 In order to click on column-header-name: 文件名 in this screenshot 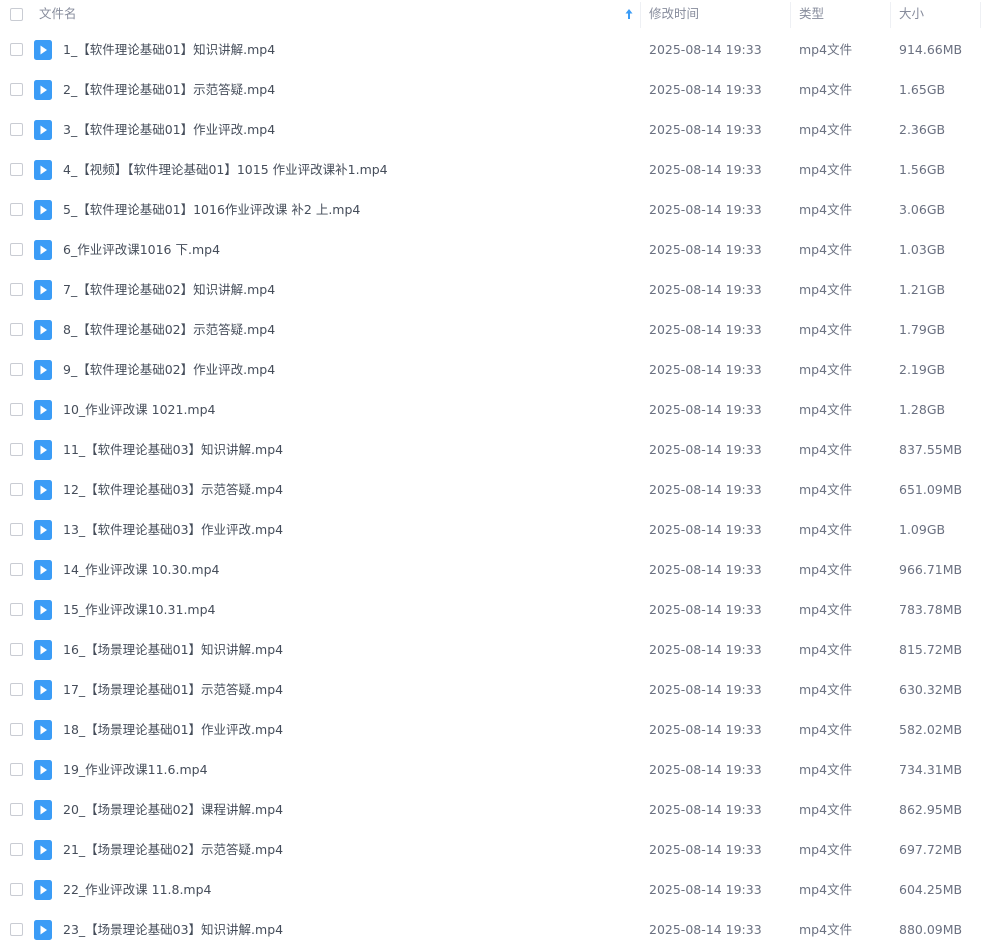, I will do `click(58, 15)`.